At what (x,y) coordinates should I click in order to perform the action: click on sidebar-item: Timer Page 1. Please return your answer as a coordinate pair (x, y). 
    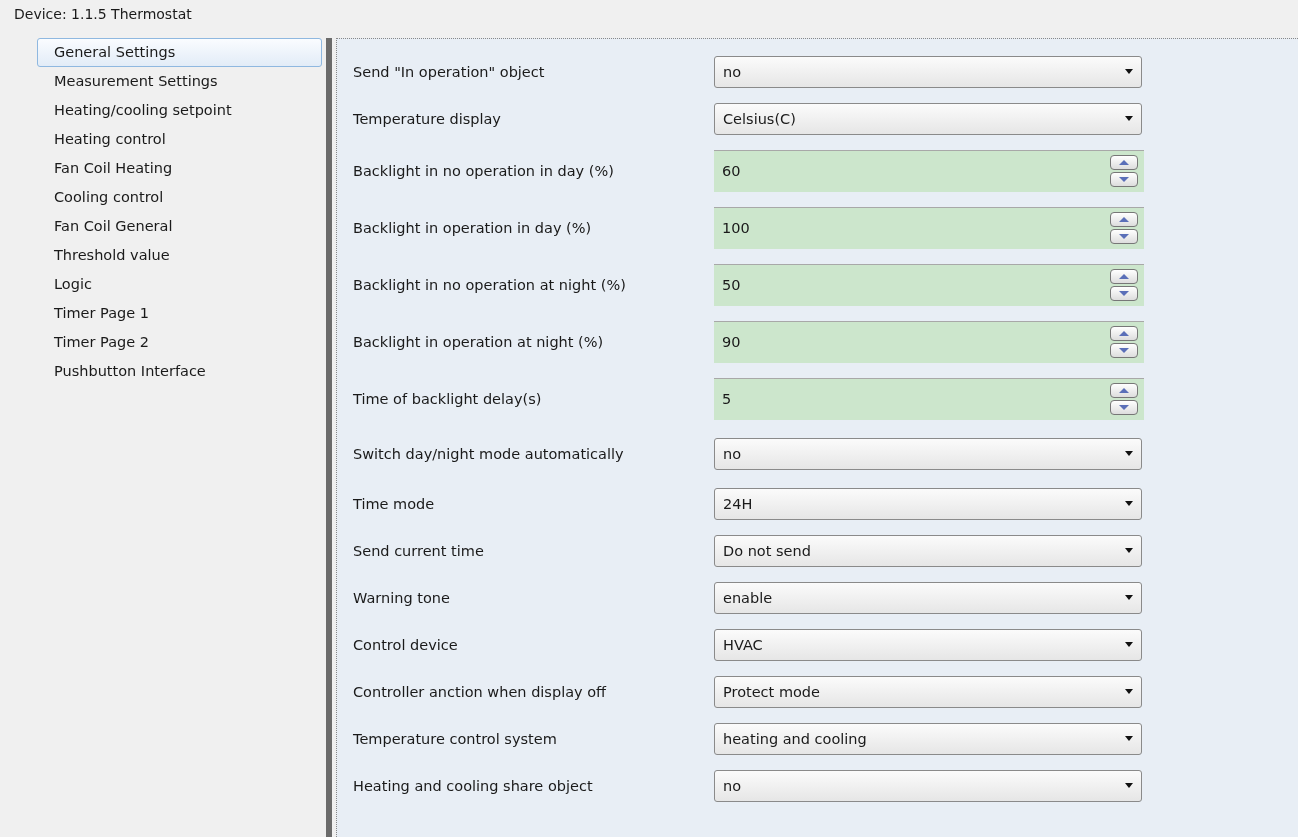
    Looking at the image, I should click on (179, 313).